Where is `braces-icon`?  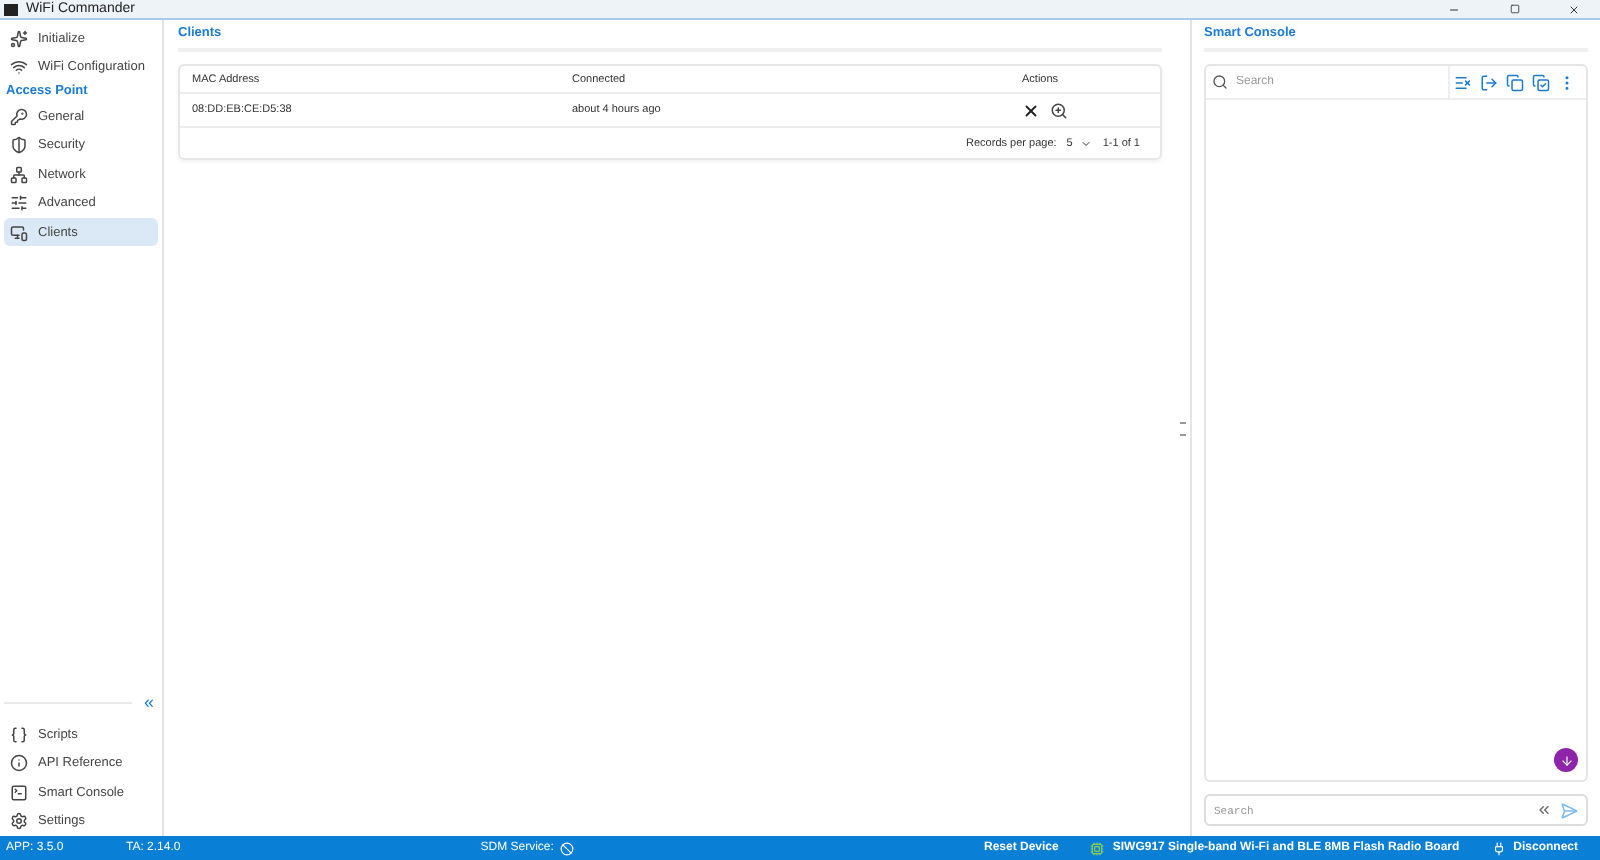 braces-icon is located at coordinates (19, 734).